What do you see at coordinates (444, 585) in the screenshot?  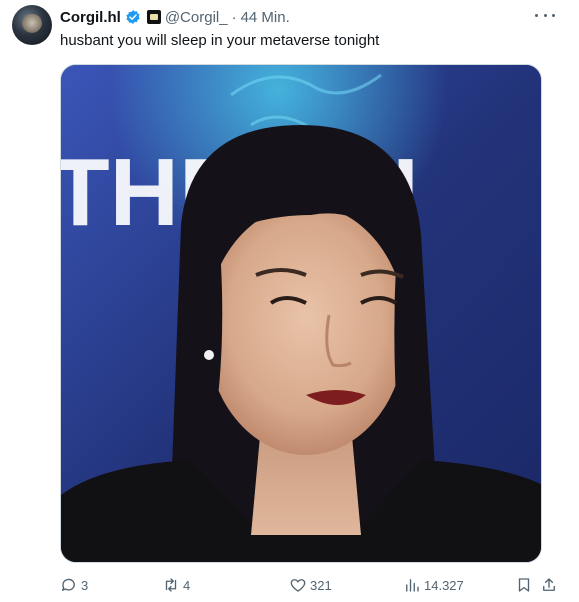 I see `views-count: 14.327` at bounding box center [444, 585].